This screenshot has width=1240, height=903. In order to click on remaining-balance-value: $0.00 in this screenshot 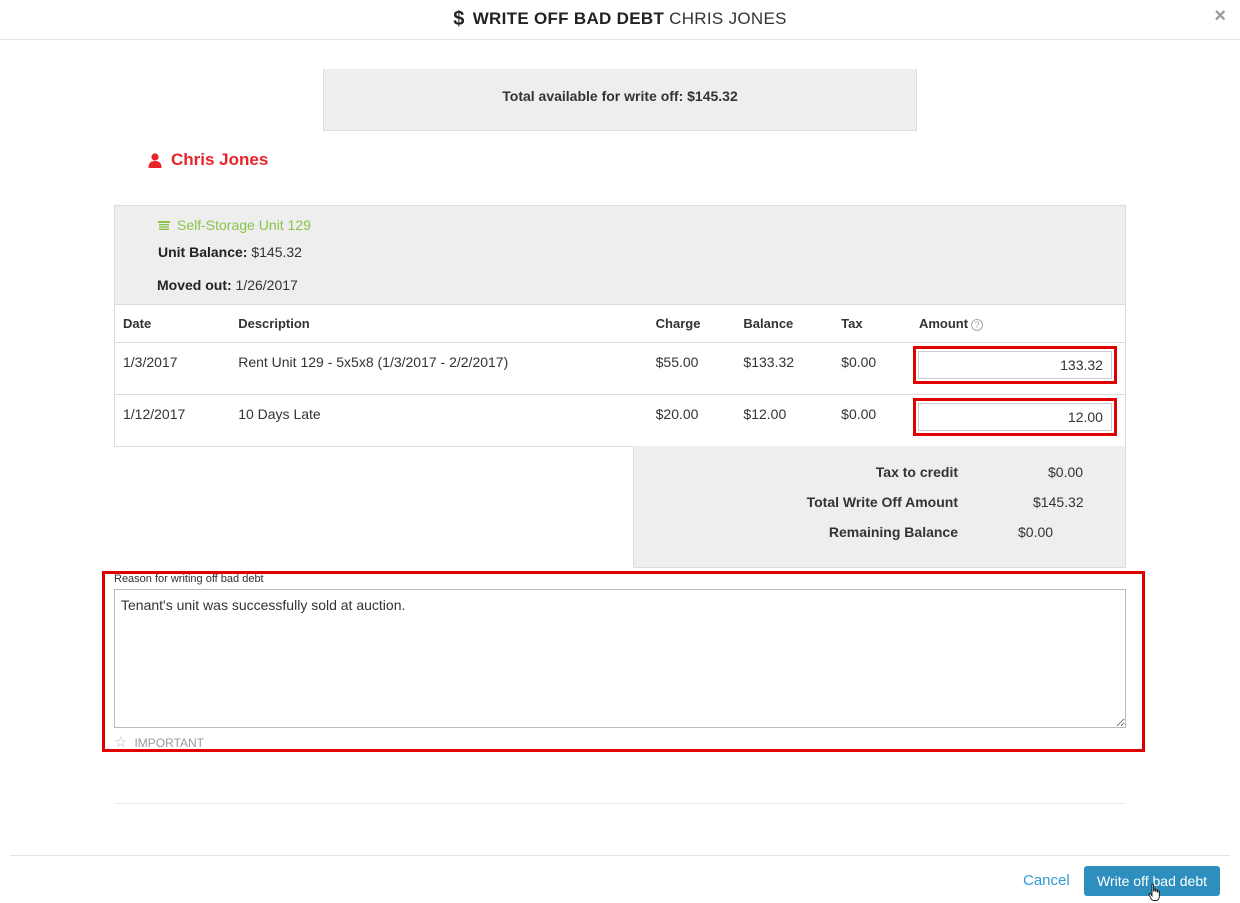, I will do `click(1036, 532)`.